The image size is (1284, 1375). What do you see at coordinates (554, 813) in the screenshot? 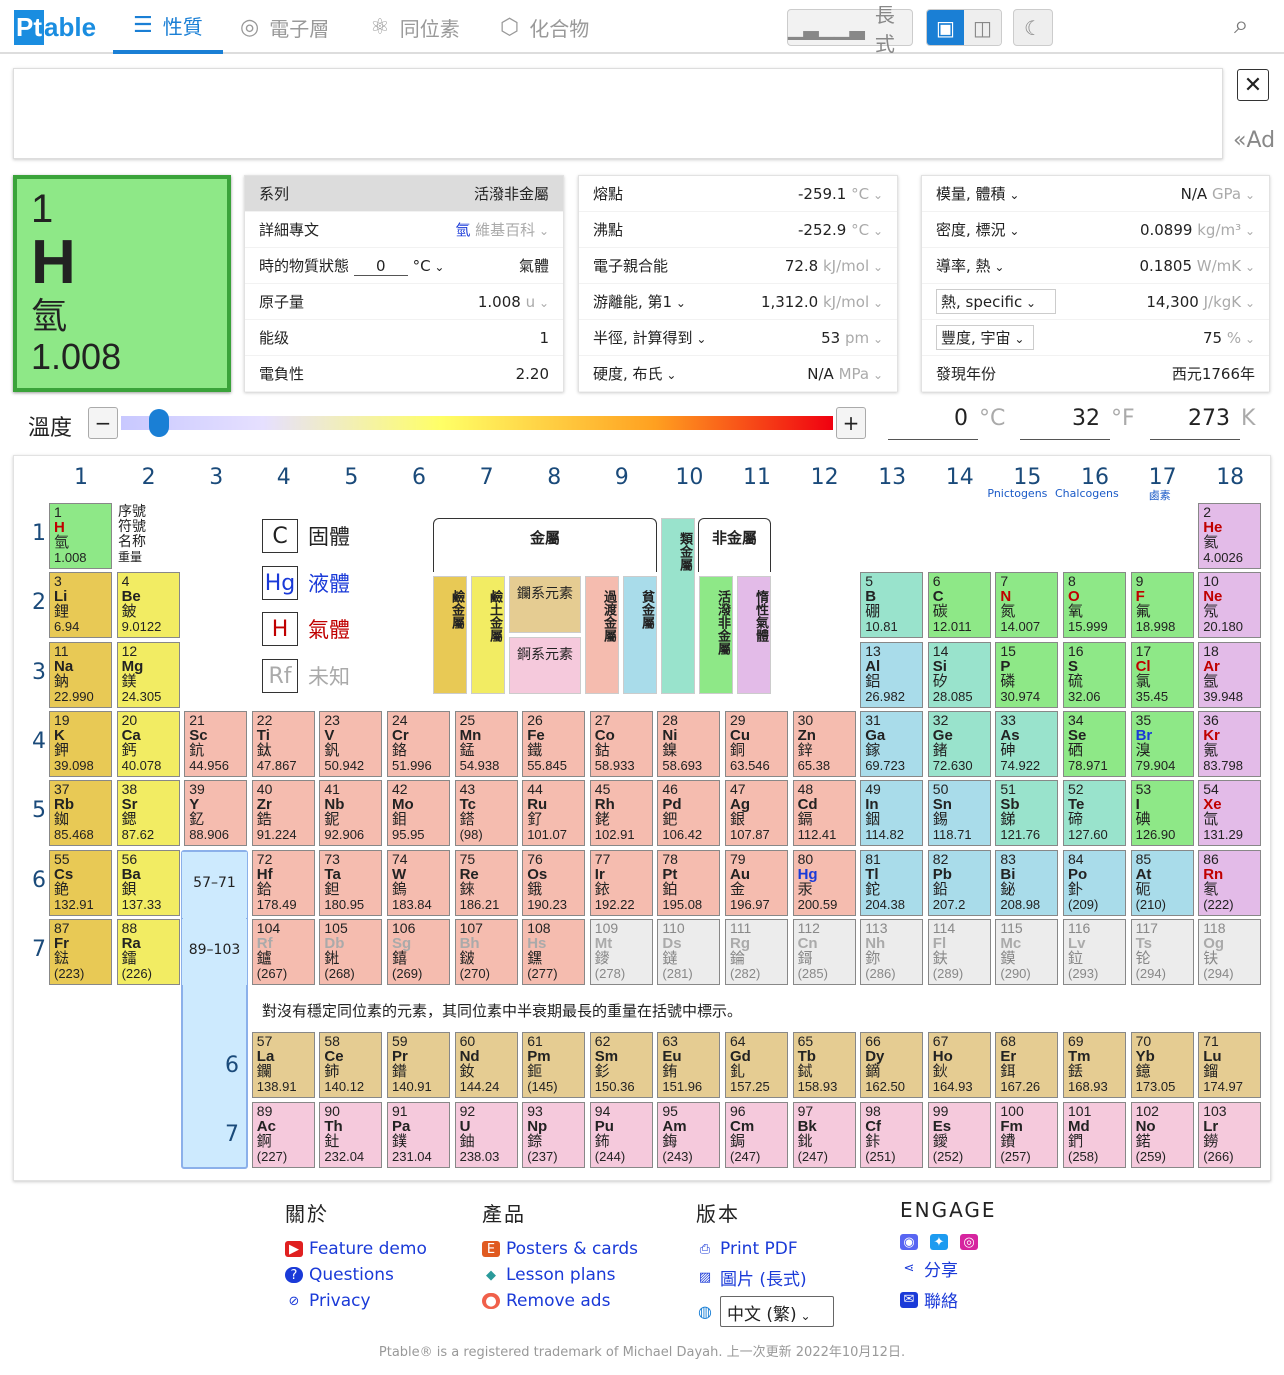
I see `element-cell-ru: 44 Ru 釕 101.07` at bounding box center [554, 813].